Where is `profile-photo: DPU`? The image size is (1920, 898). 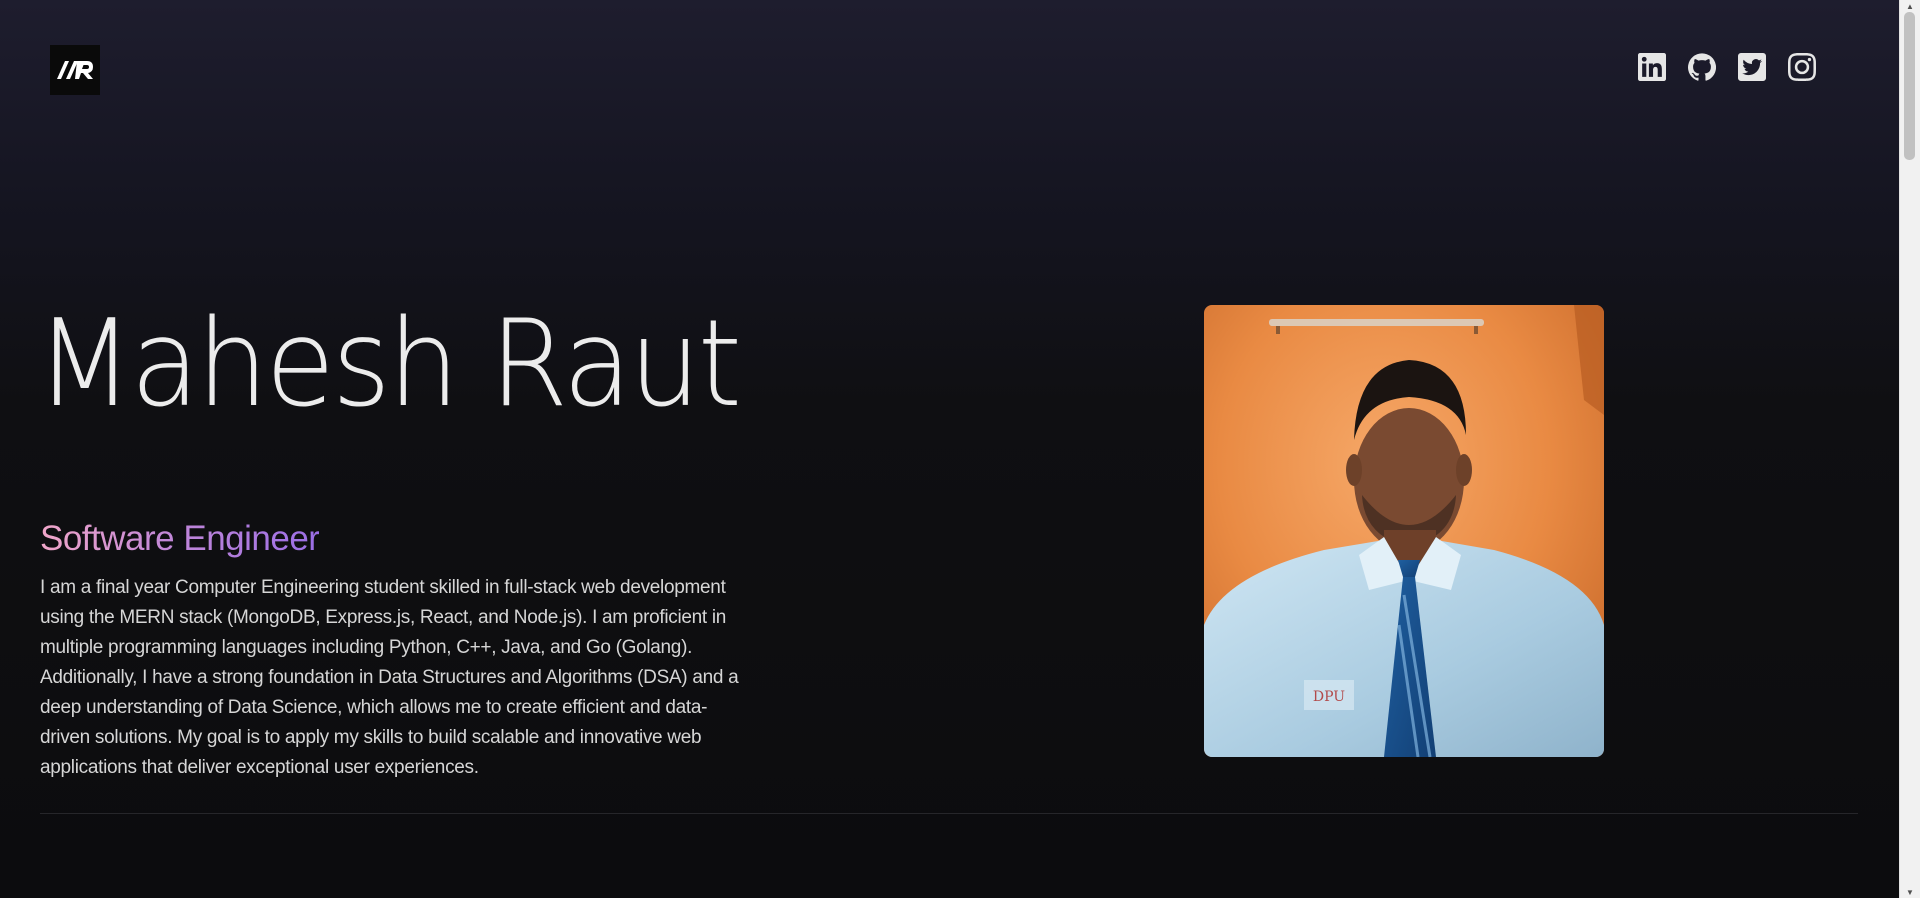
profile-photo: DPU is located at coordinates (1404, 531).